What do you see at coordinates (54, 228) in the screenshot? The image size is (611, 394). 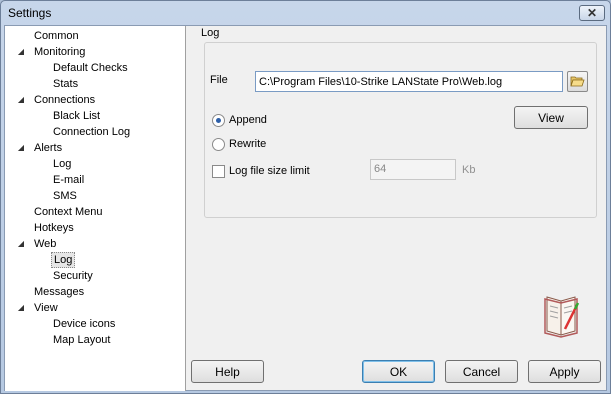 I see `tree-item: Hotkeys` at bounding box center [54, 228].